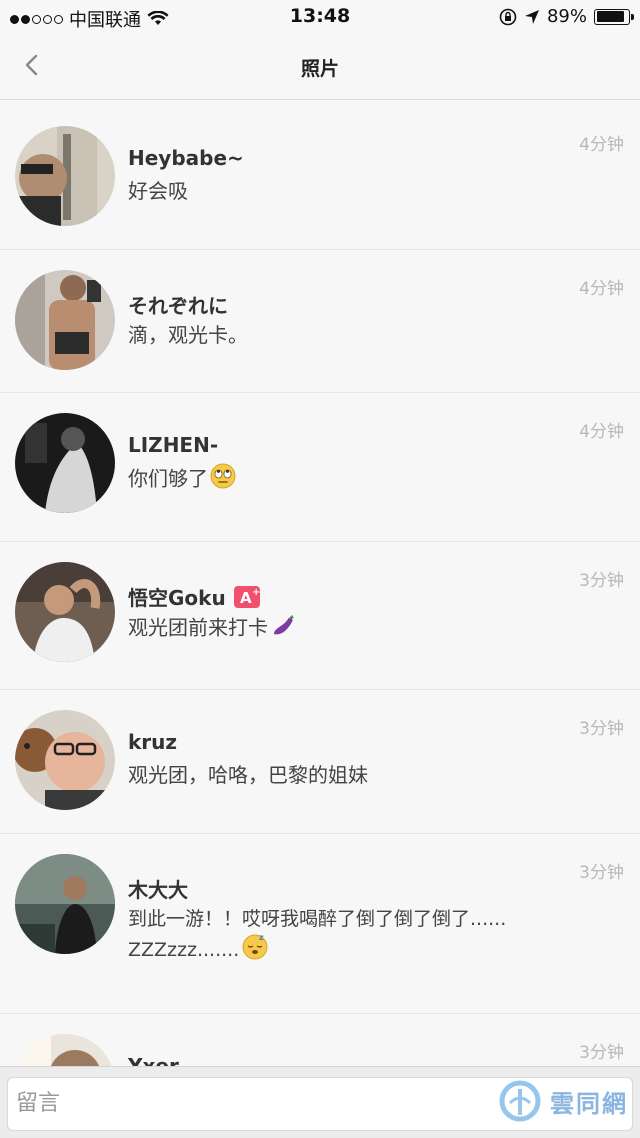  What do you see at coordinates (261, 937) in the screenshot?
I see `svg-text: z` at bounding box center [261, 937].